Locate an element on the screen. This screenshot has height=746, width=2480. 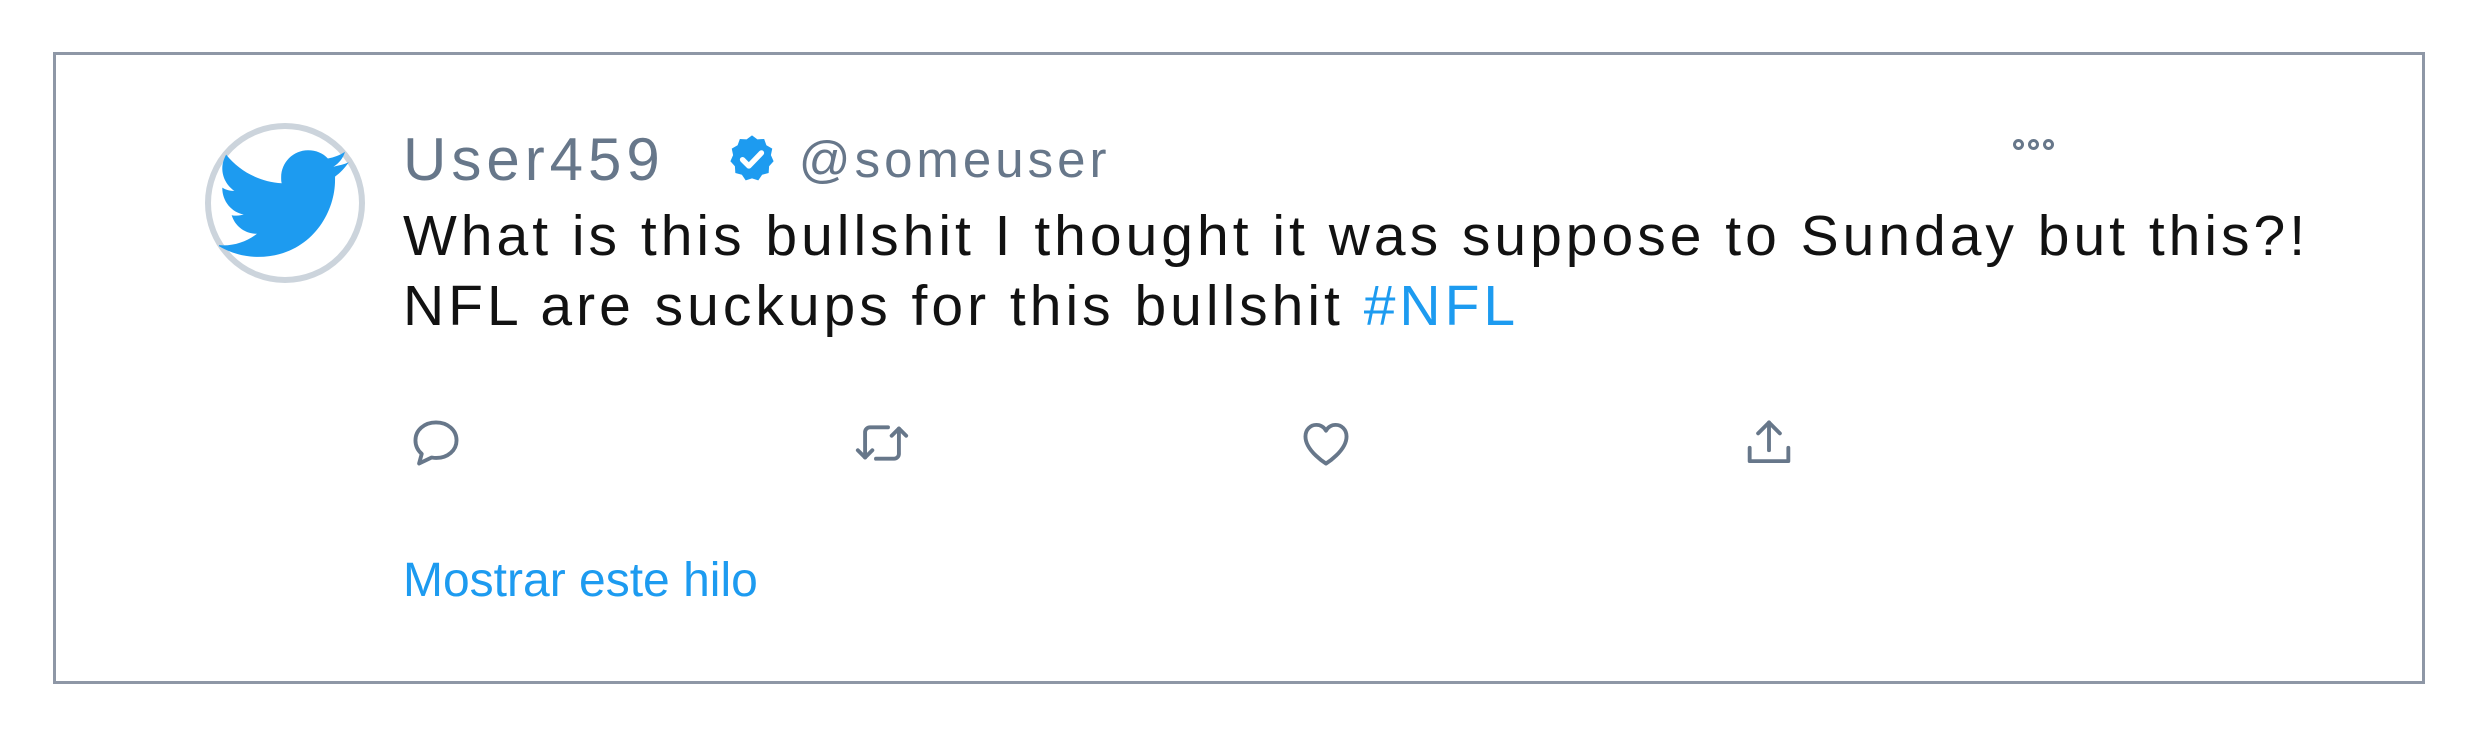
share-icon is located at coordinates (1769, 442).